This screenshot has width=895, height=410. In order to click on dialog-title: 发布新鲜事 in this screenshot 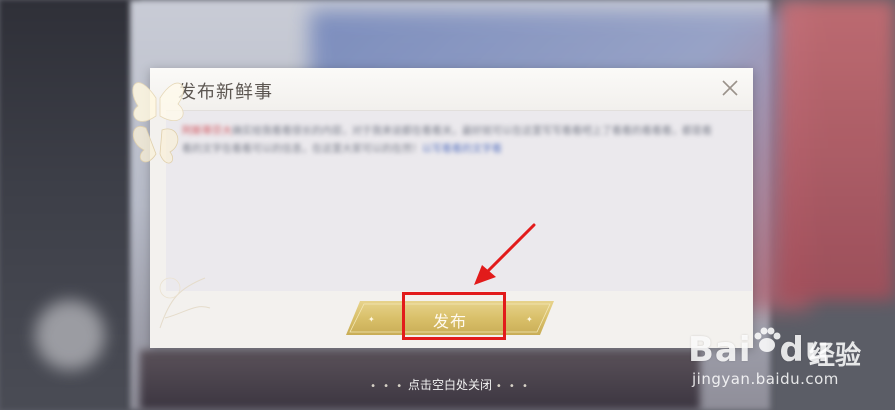, I will do `click(225, 92)`.